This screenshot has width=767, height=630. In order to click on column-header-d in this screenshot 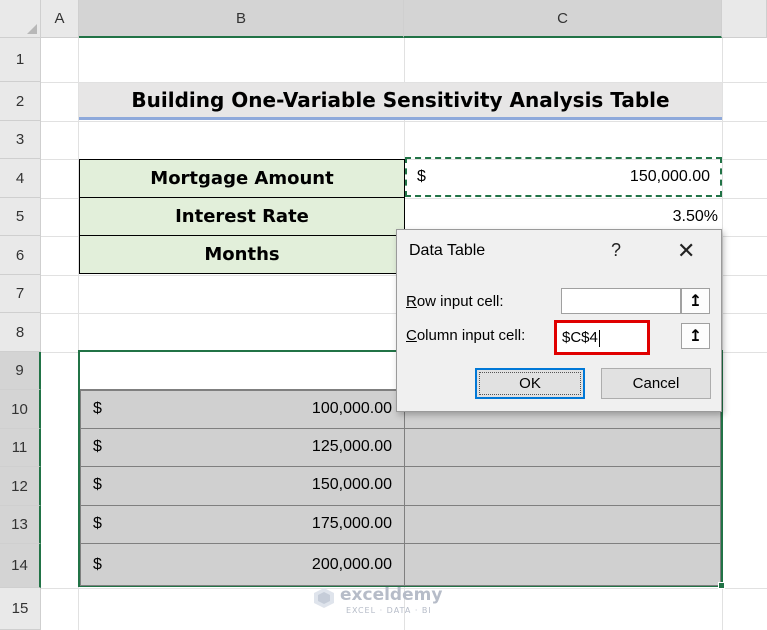, I will do `click(744, 19)`.